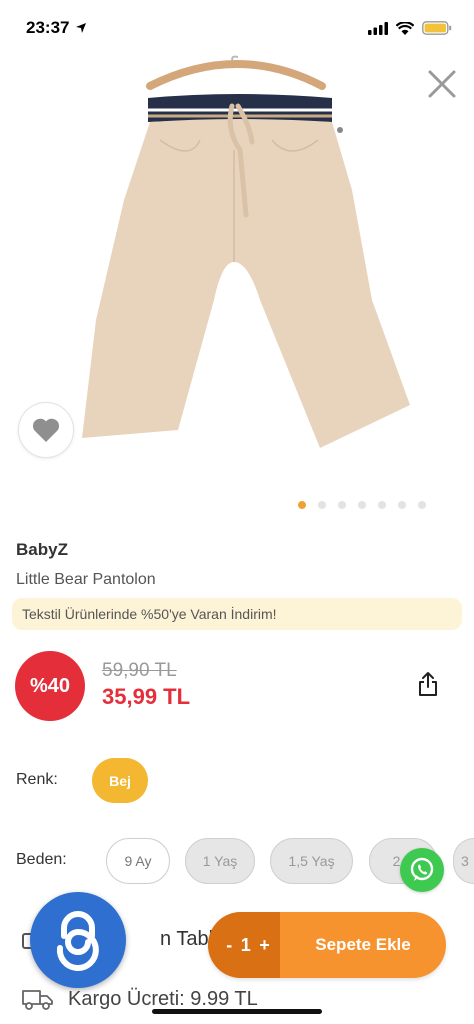 This screenshot has width=474, height=1024. What do you see at coordinates (229, 945) in the screenshot?
I see `quantity-decrease-button: -` at bounding box center [229, 945].